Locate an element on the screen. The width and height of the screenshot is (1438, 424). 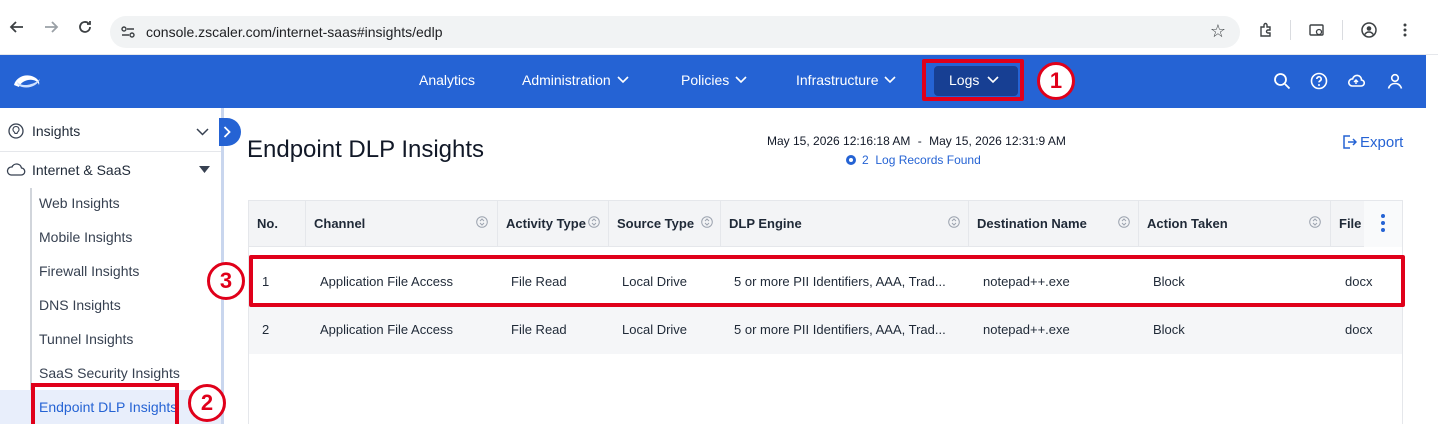
profile-icon is located at coordinates (1369, 30).